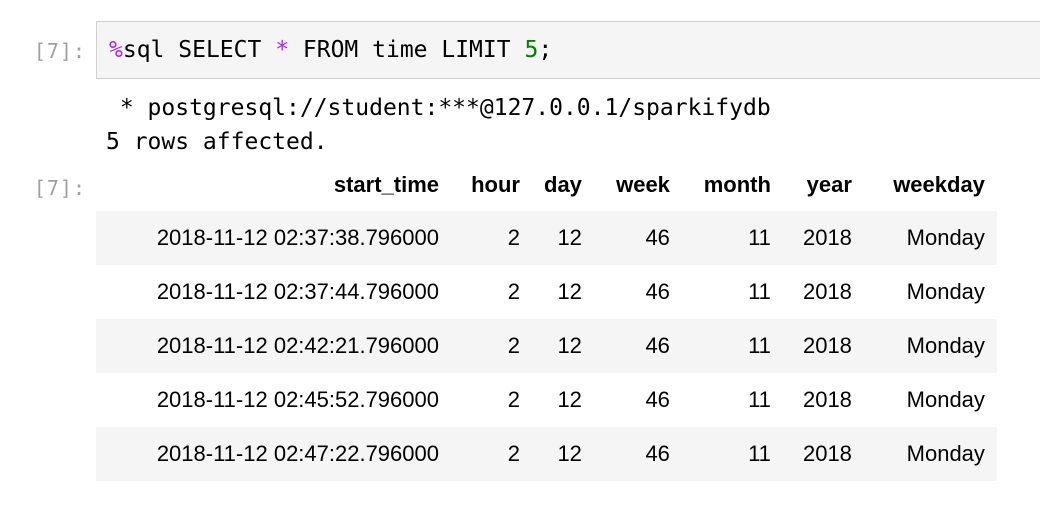 This screenshot has height=510, width=1040. Describe the element at coordinates (563, 184) in the screenshot. I see `column-header-day: day` at that location.